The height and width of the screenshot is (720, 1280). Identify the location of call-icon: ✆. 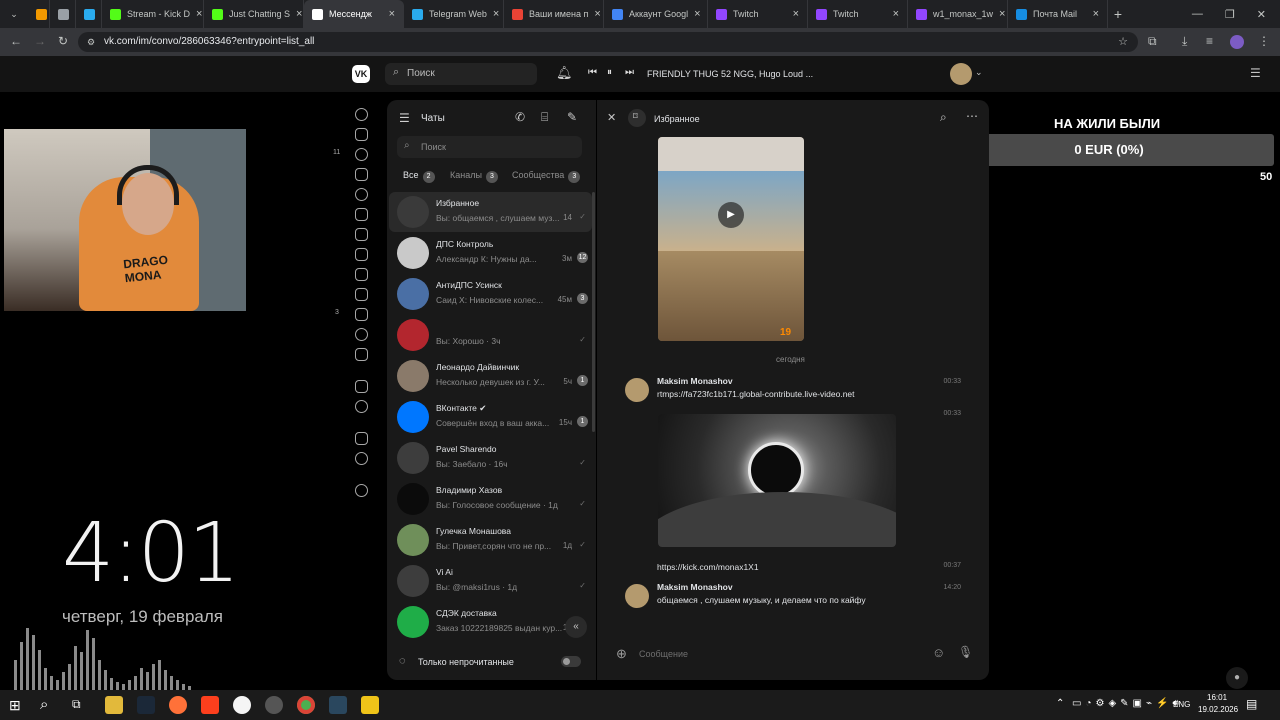
(520, 117).